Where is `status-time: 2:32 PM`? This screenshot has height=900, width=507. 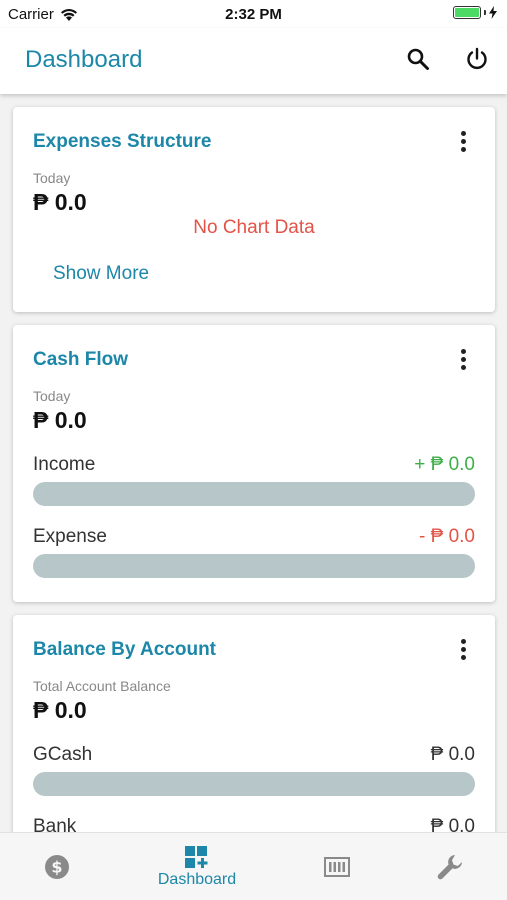 status-time: 2:32 PM is located at coordinates (253, 14).